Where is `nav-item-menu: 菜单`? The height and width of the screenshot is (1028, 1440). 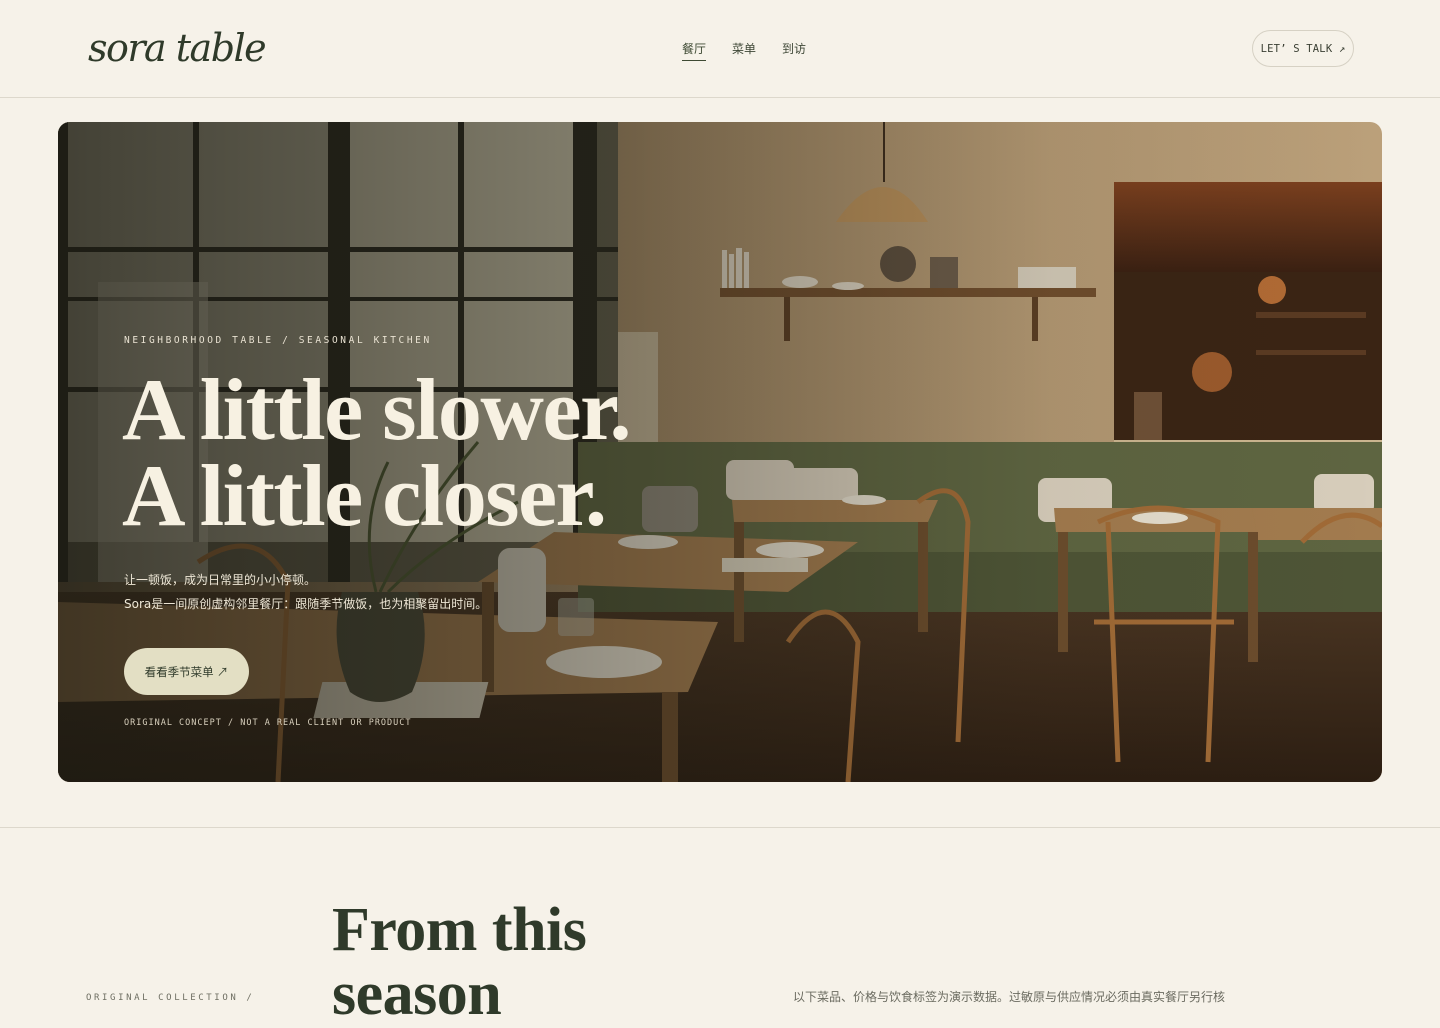 nav-item-menu: 菜单 is located at coordinates (744, 50).